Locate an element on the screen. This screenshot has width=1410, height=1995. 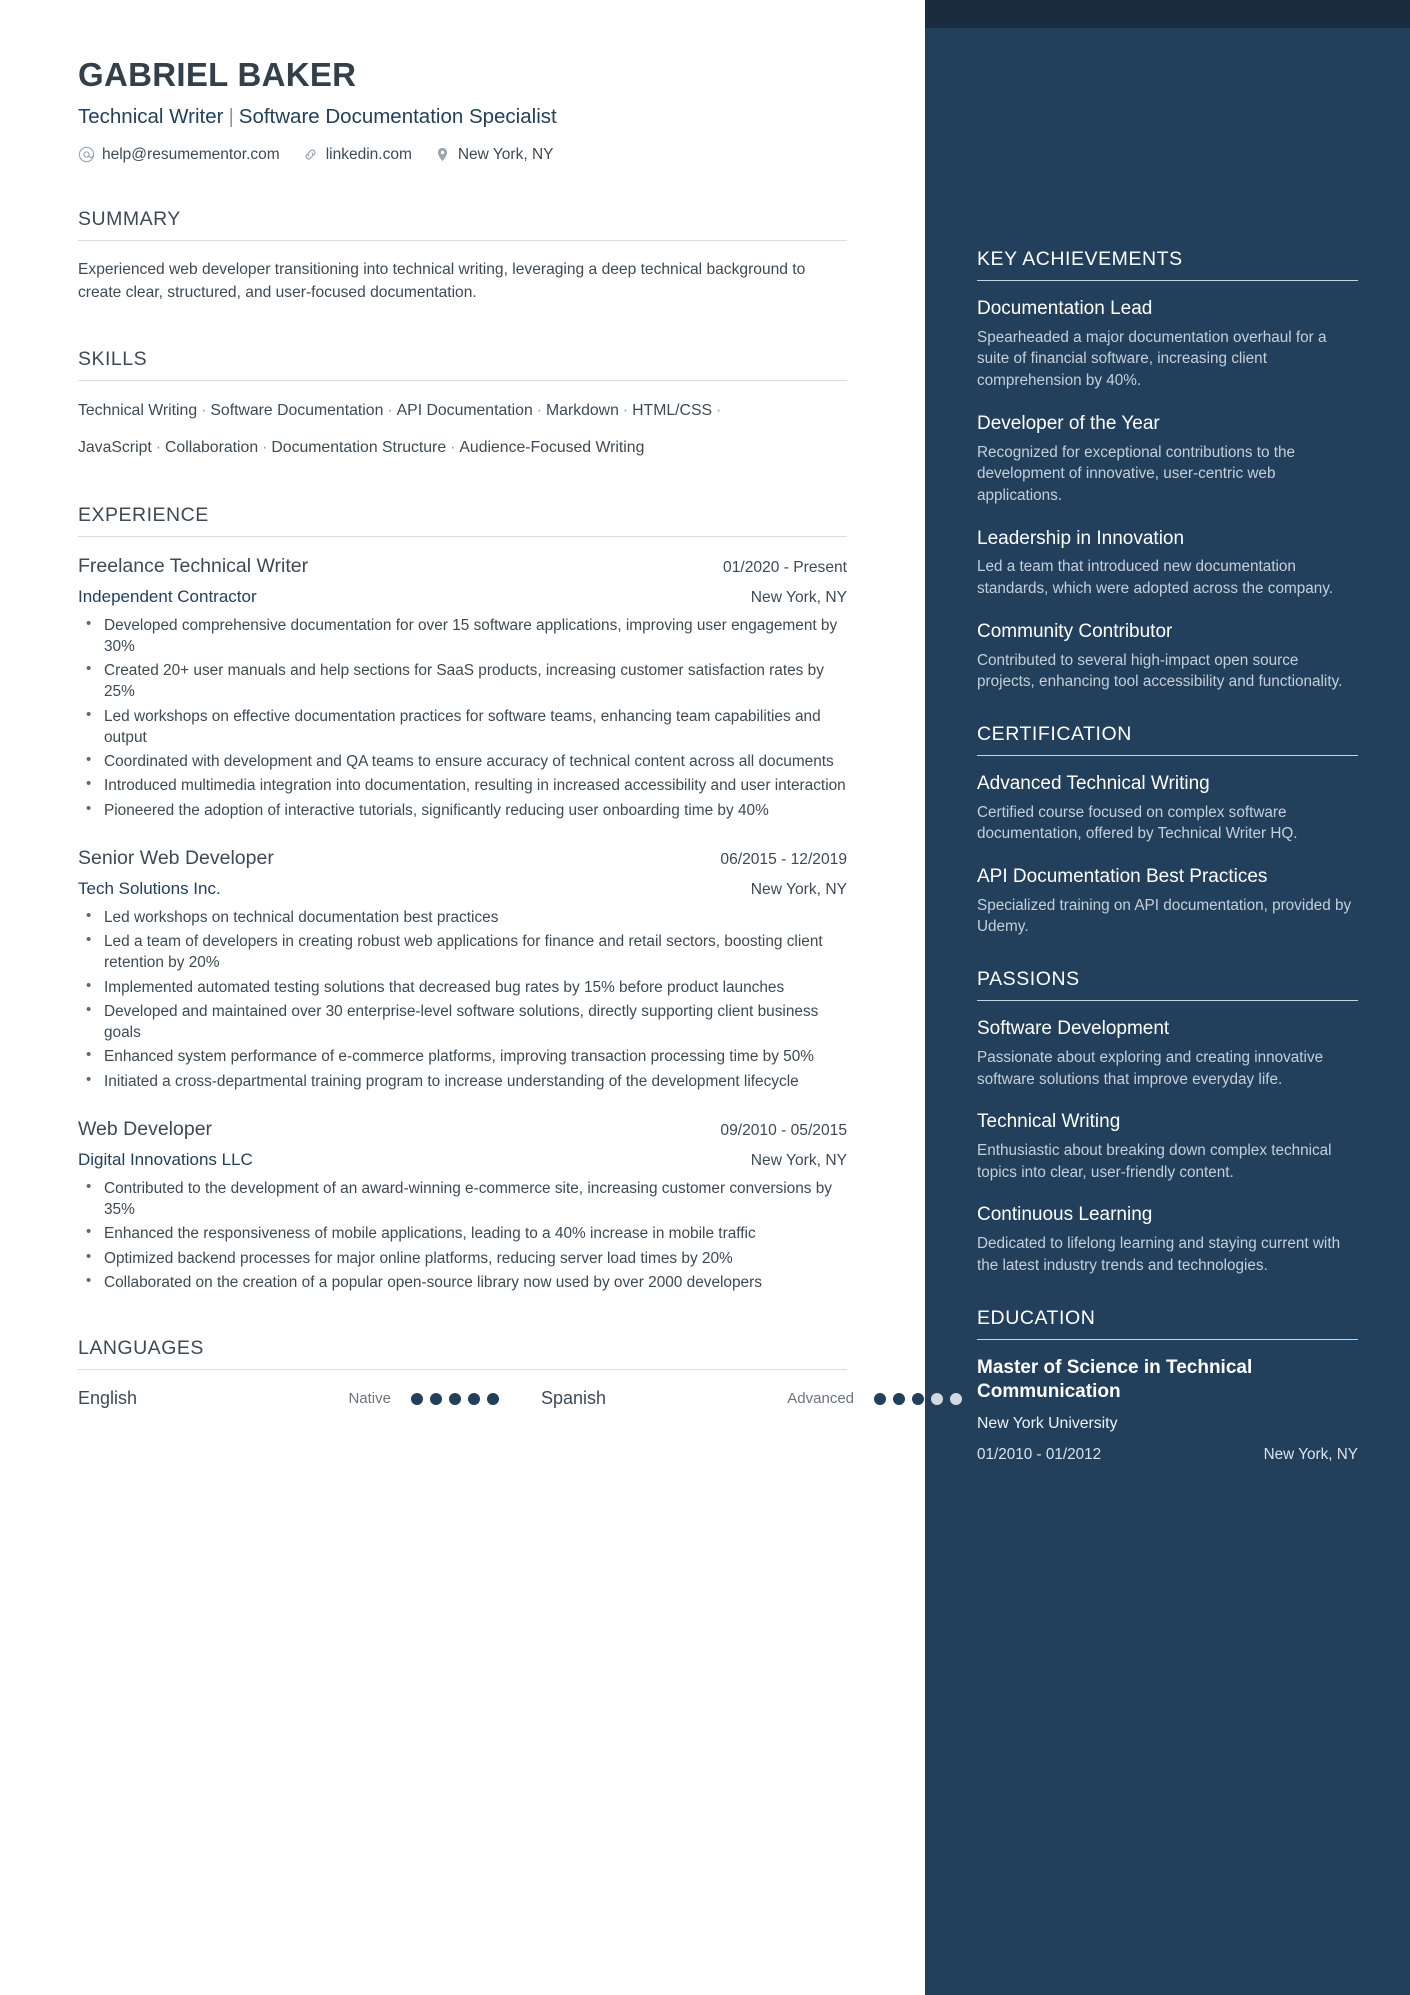
achievement-title: Developer of the Year is located at coordinates (1068, 423).